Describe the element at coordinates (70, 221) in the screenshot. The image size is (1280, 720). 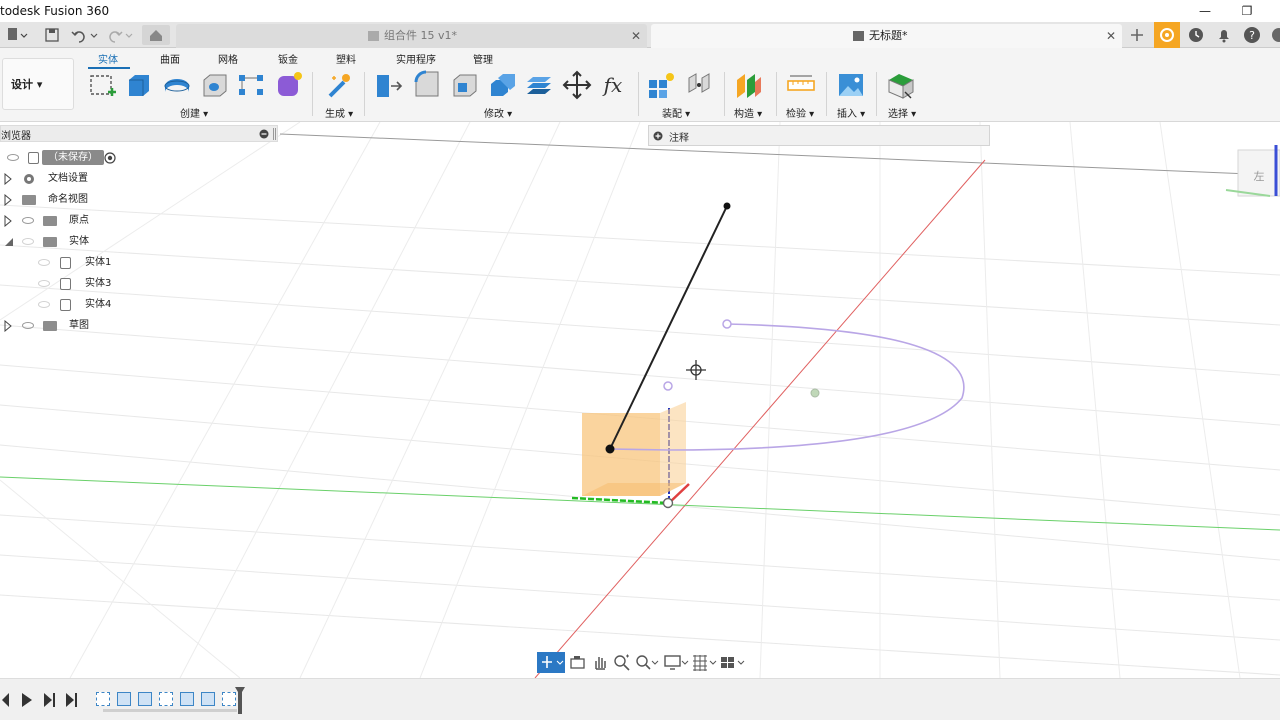
I see `browser-item-origin: 原点` at that location.